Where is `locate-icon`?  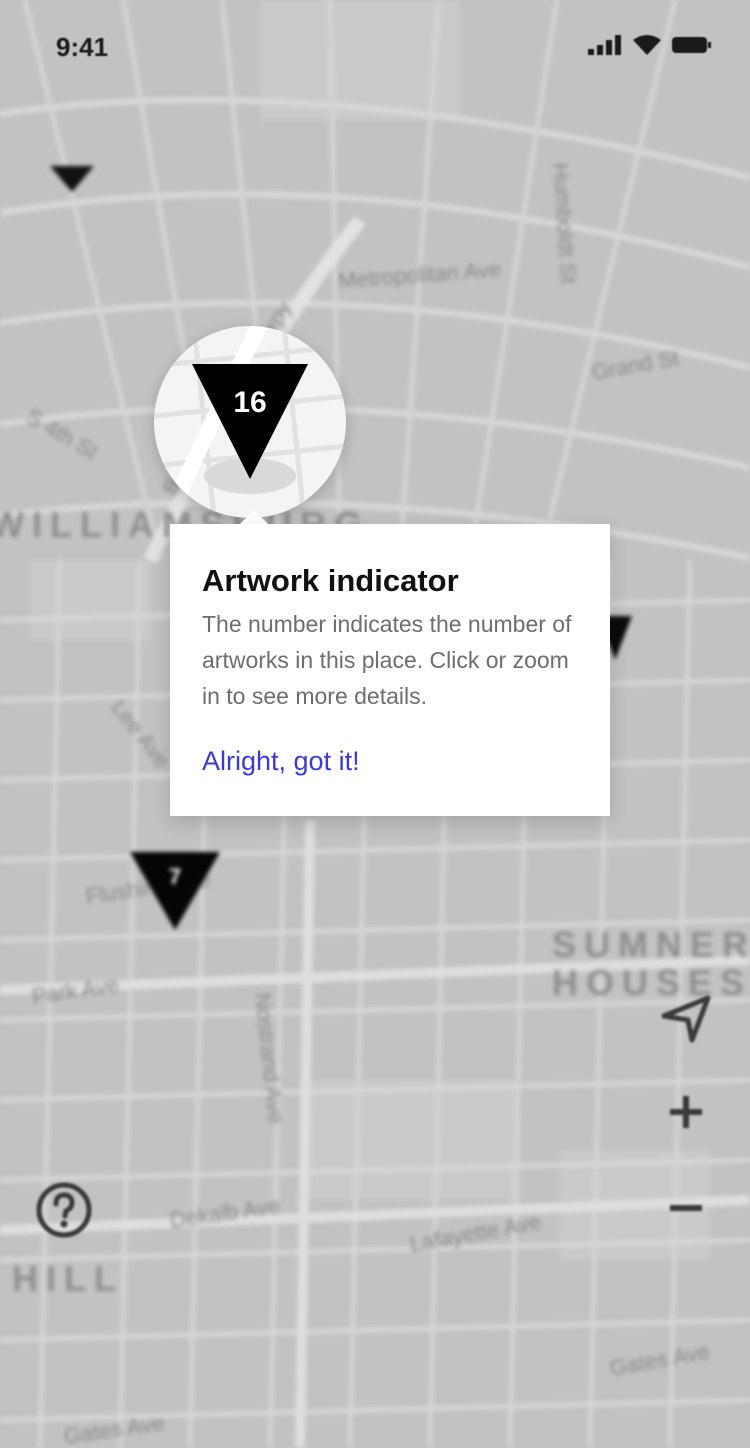
locate-icon is located at coordinates (686, 1019).